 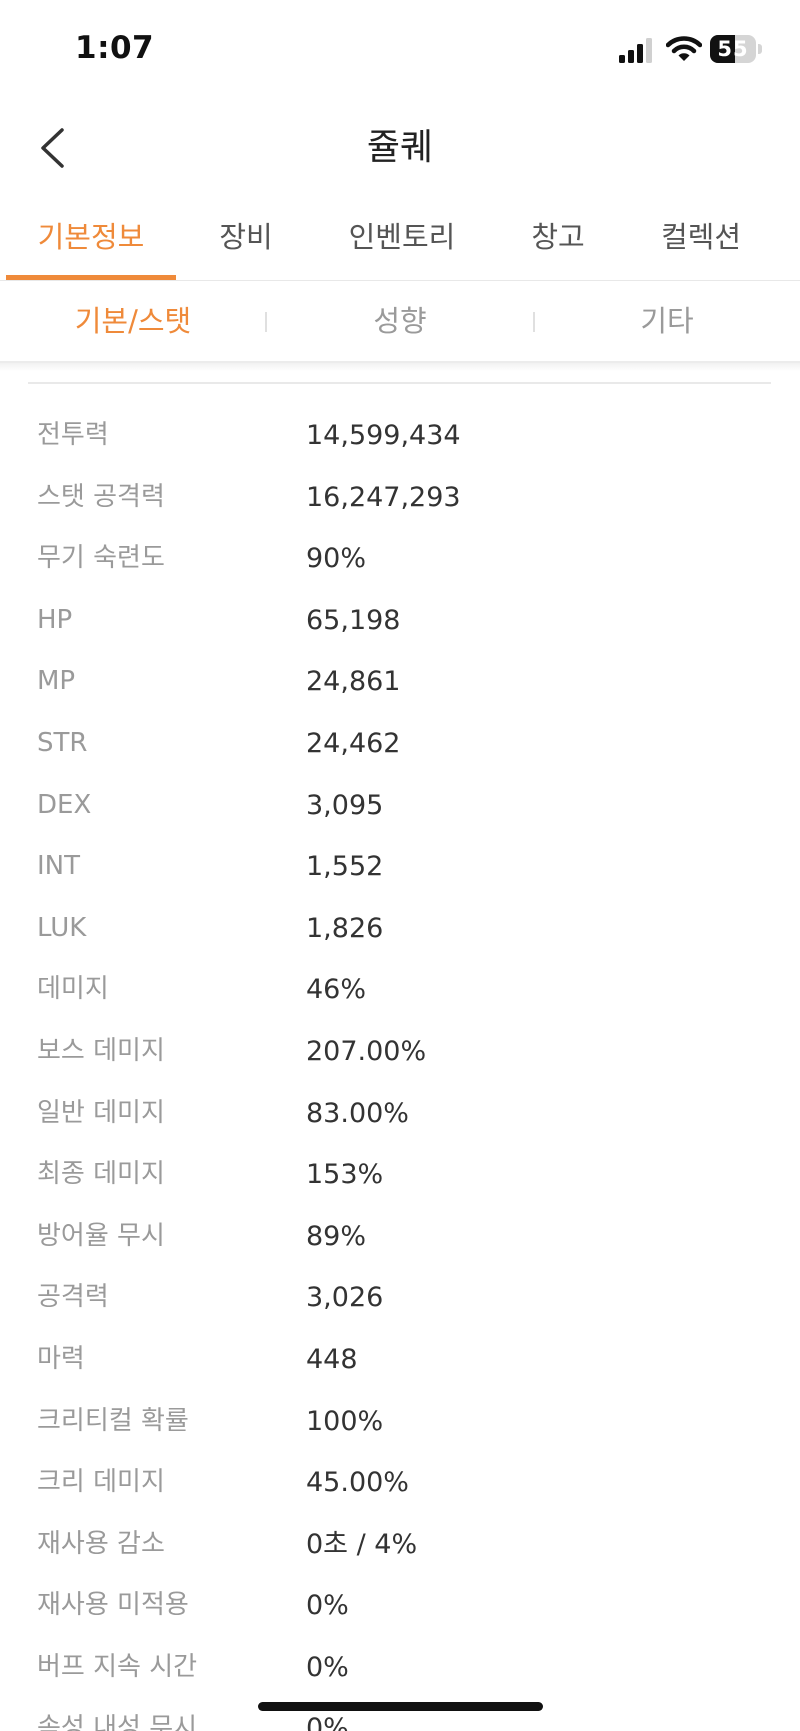 I want to click on stat-row: 데미지 46%, so click(x=400, y=990).